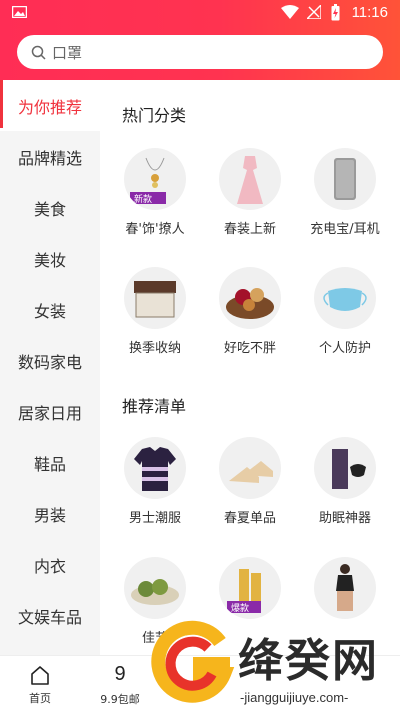  I want to click on header-bar: 11:16 口罩, so click(200, 40).